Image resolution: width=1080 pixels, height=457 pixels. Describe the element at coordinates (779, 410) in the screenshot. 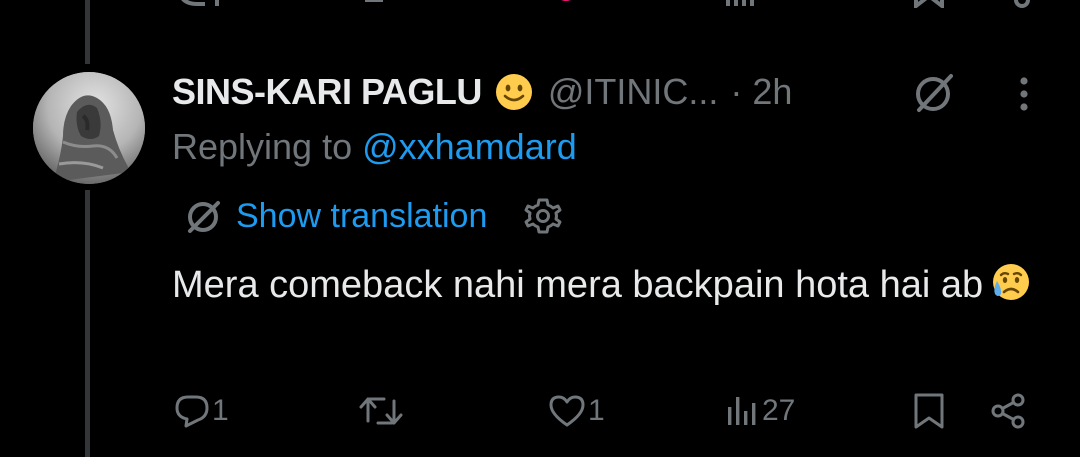

I see `views-count: 27` at that location.